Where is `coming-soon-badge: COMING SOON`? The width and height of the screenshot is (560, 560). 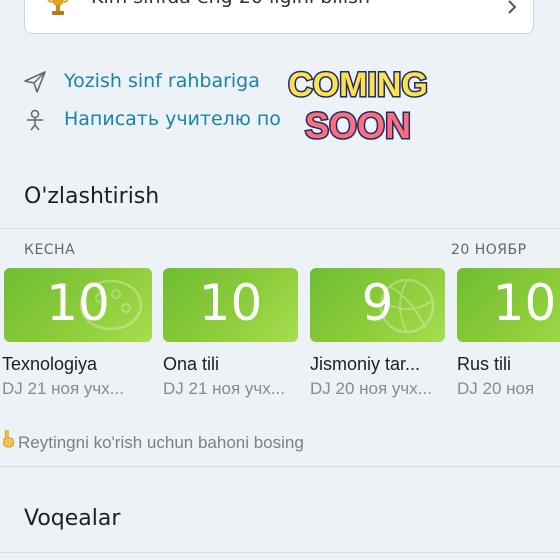 coming-soon-badge: COMING SOON is located at coordinates (358, 103).